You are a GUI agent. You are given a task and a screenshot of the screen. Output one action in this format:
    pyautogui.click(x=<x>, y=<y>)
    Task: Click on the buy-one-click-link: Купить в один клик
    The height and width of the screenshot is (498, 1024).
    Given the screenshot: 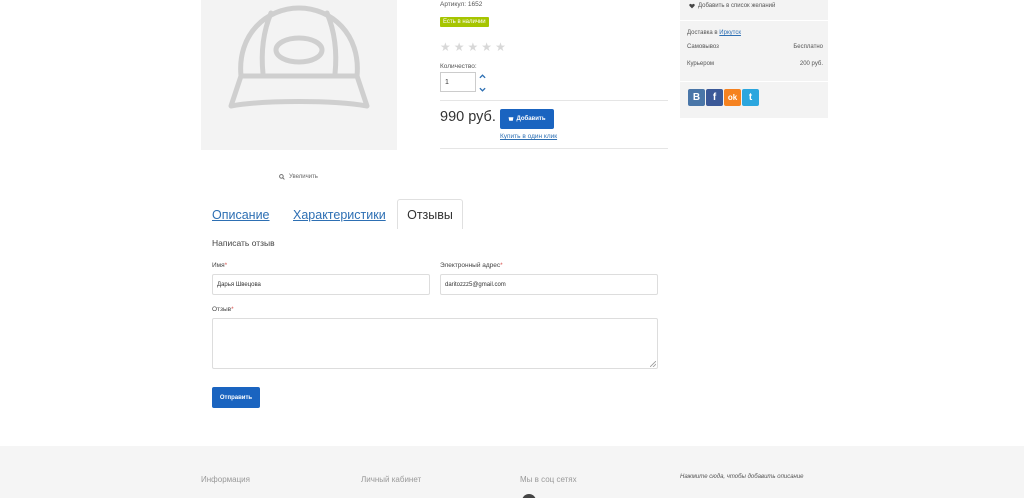 What is the action you would take?
    pyautogui.click(x=528, y=136)
    